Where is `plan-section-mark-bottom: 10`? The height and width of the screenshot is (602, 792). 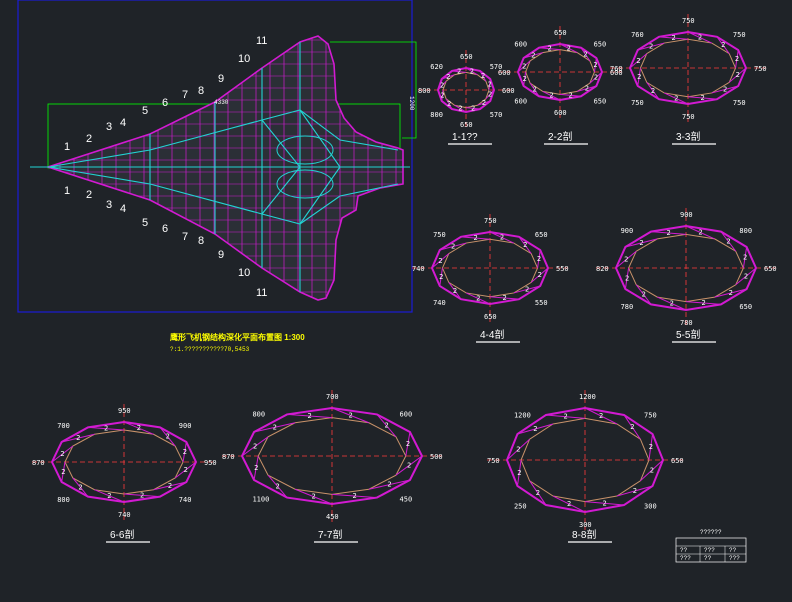 plan-section-mark-bottom: 10 is located at coordinates (244, 273).